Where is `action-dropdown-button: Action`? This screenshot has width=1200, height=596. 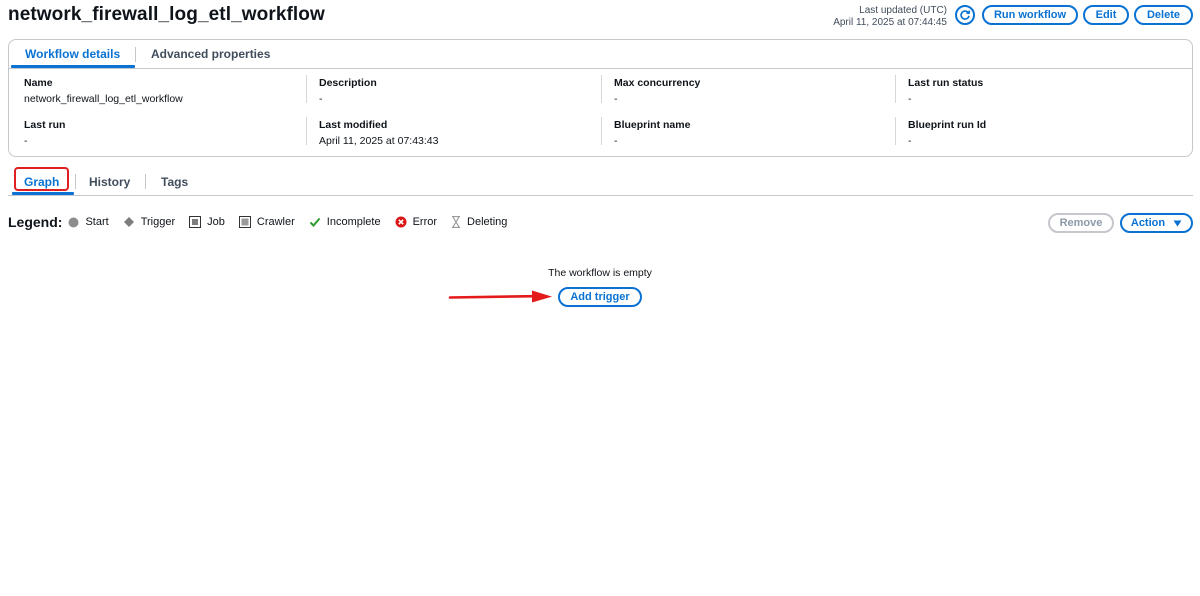
action-dropdown-button: Action is located at coordinates (1156, 223).